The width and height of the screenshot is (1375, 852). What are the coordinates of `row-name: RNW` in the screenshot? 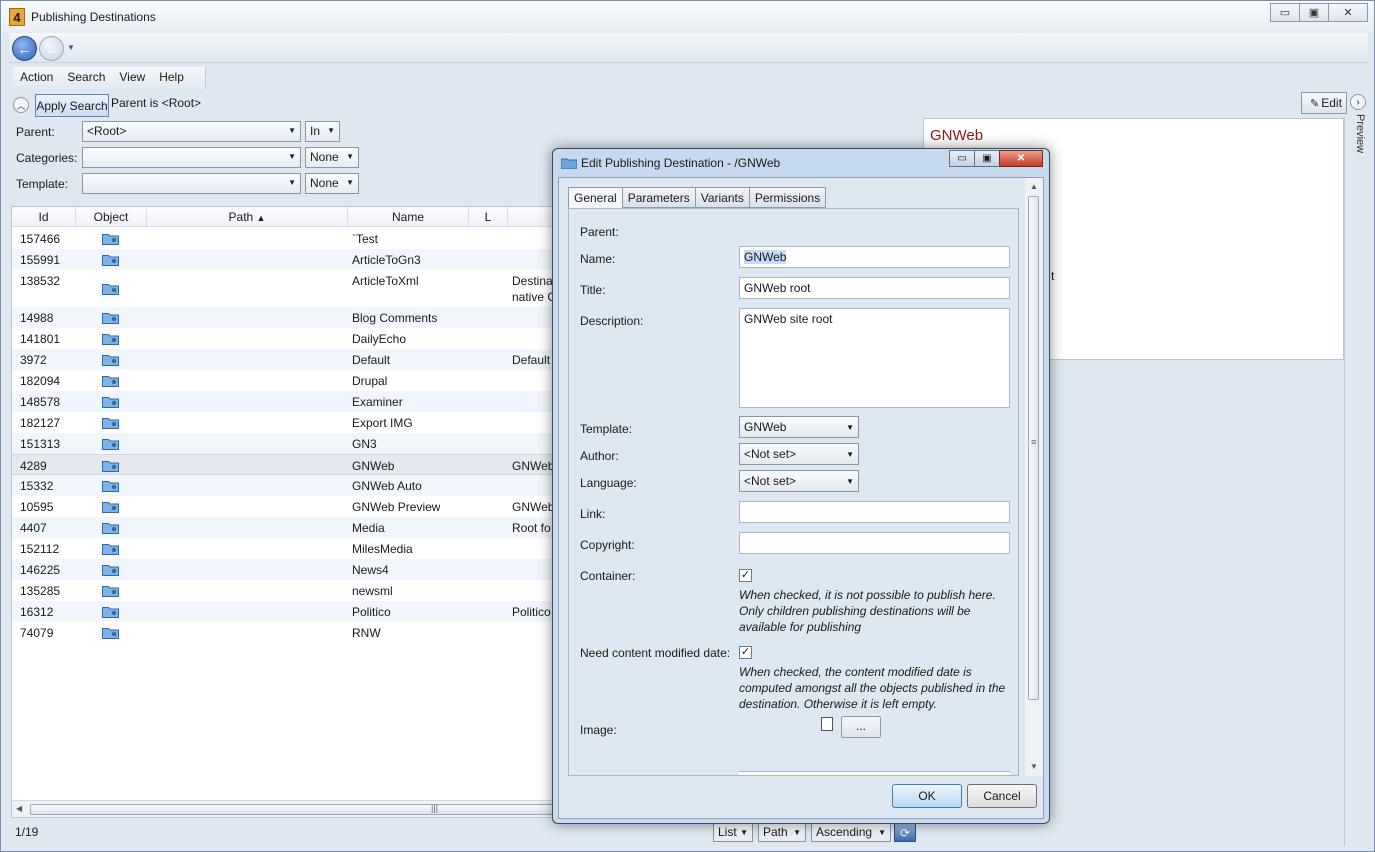 It's located at (366, 633).